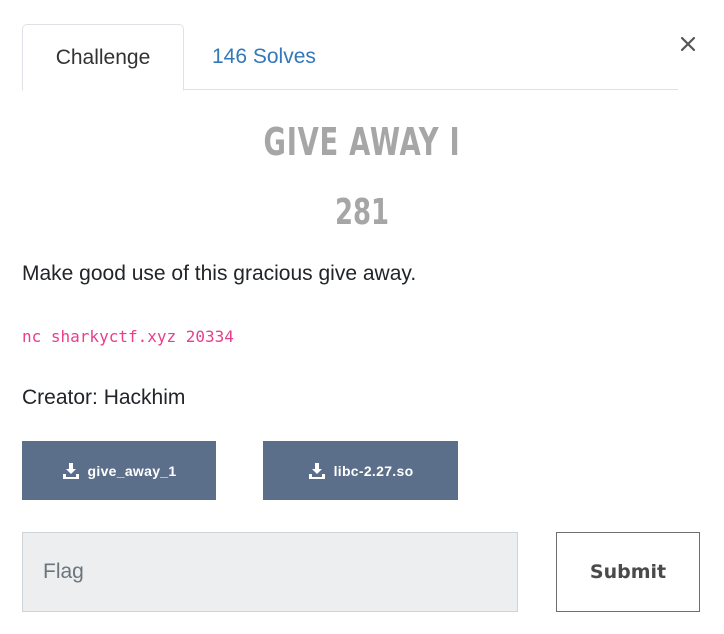 The width and height of the screenshot is (724, 634). I want to click on tab-challenge-label: Challenge, so click(103, 57).